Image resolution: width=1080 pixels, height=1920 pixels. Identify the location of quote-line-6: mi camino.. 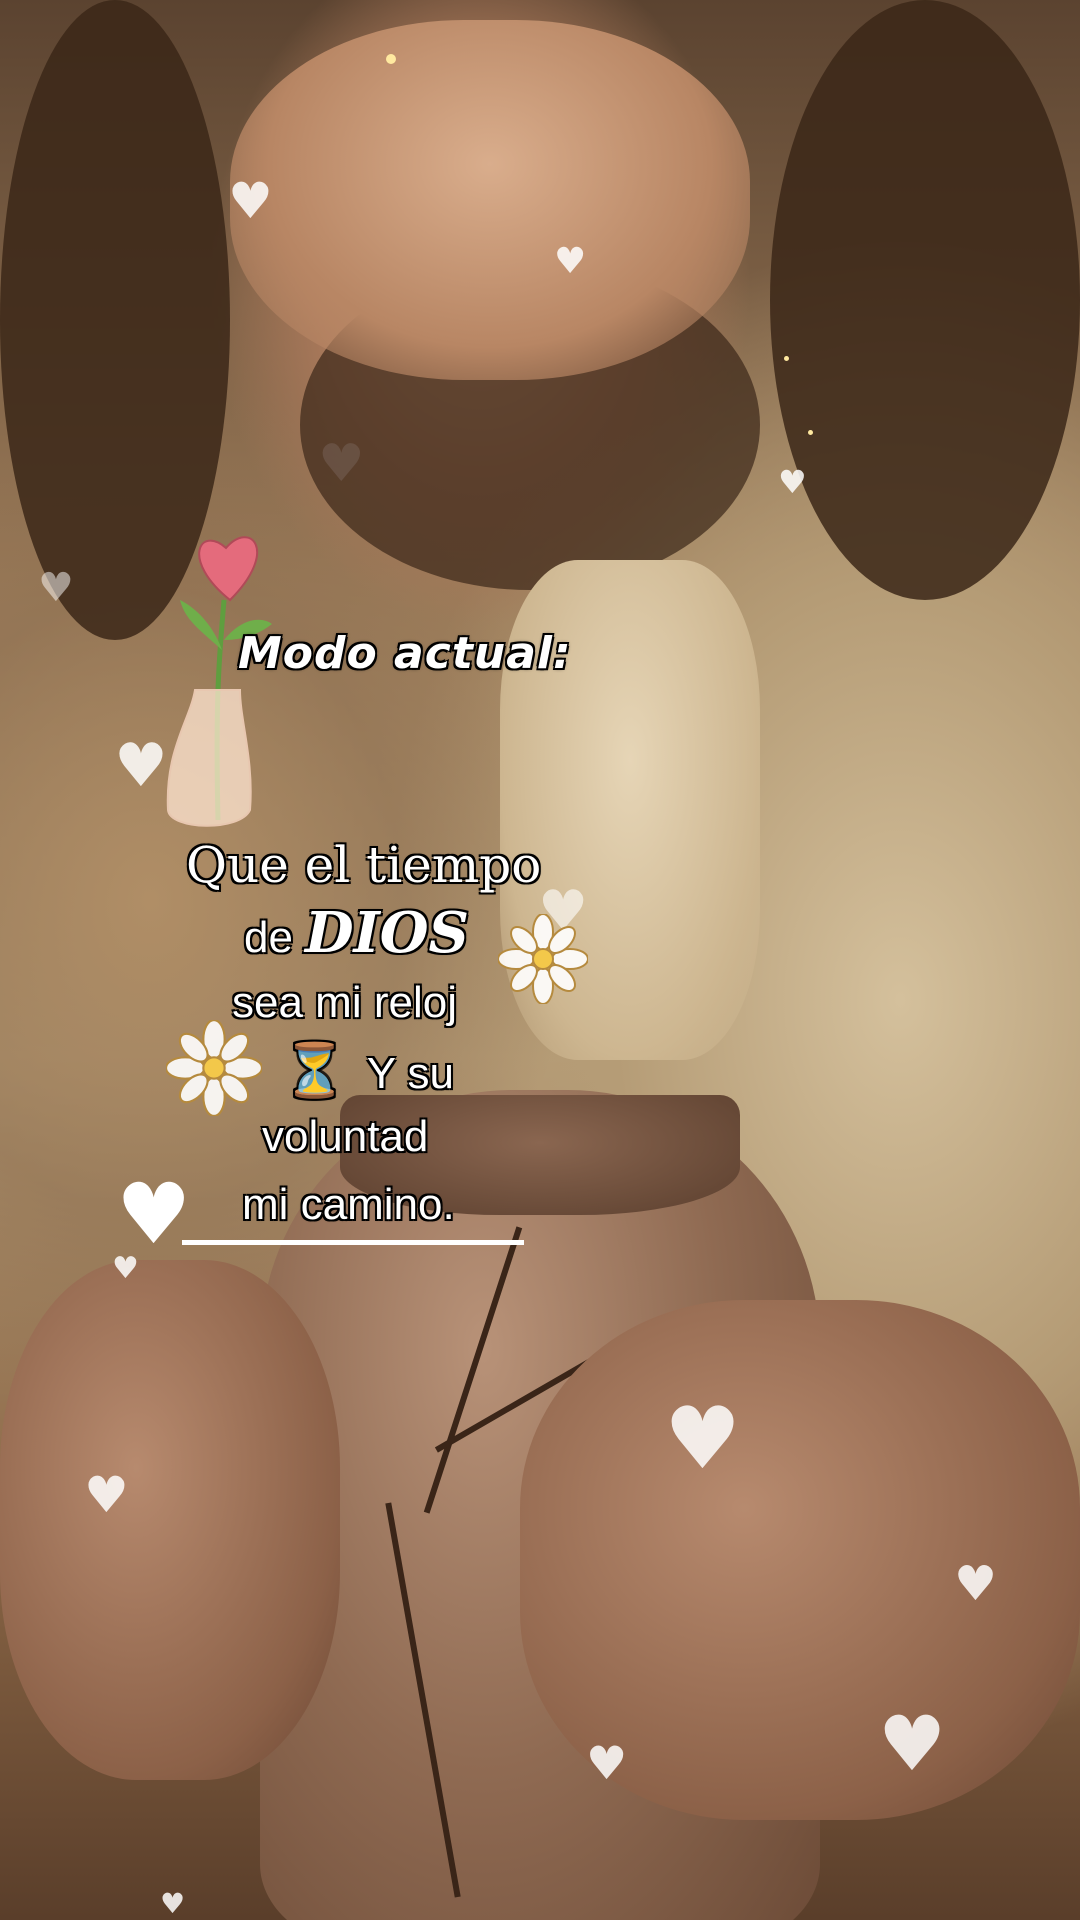
(348, 1204).